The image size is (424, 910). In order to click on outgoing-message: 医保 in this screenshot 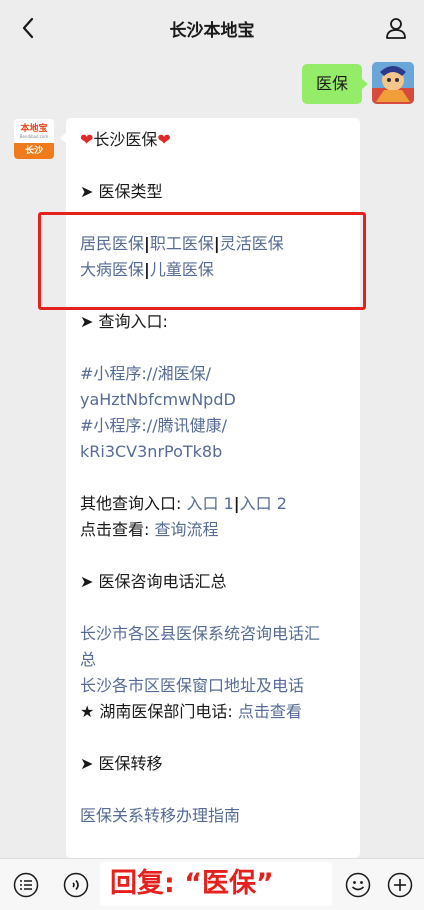, I will do `click(357, 83)`.